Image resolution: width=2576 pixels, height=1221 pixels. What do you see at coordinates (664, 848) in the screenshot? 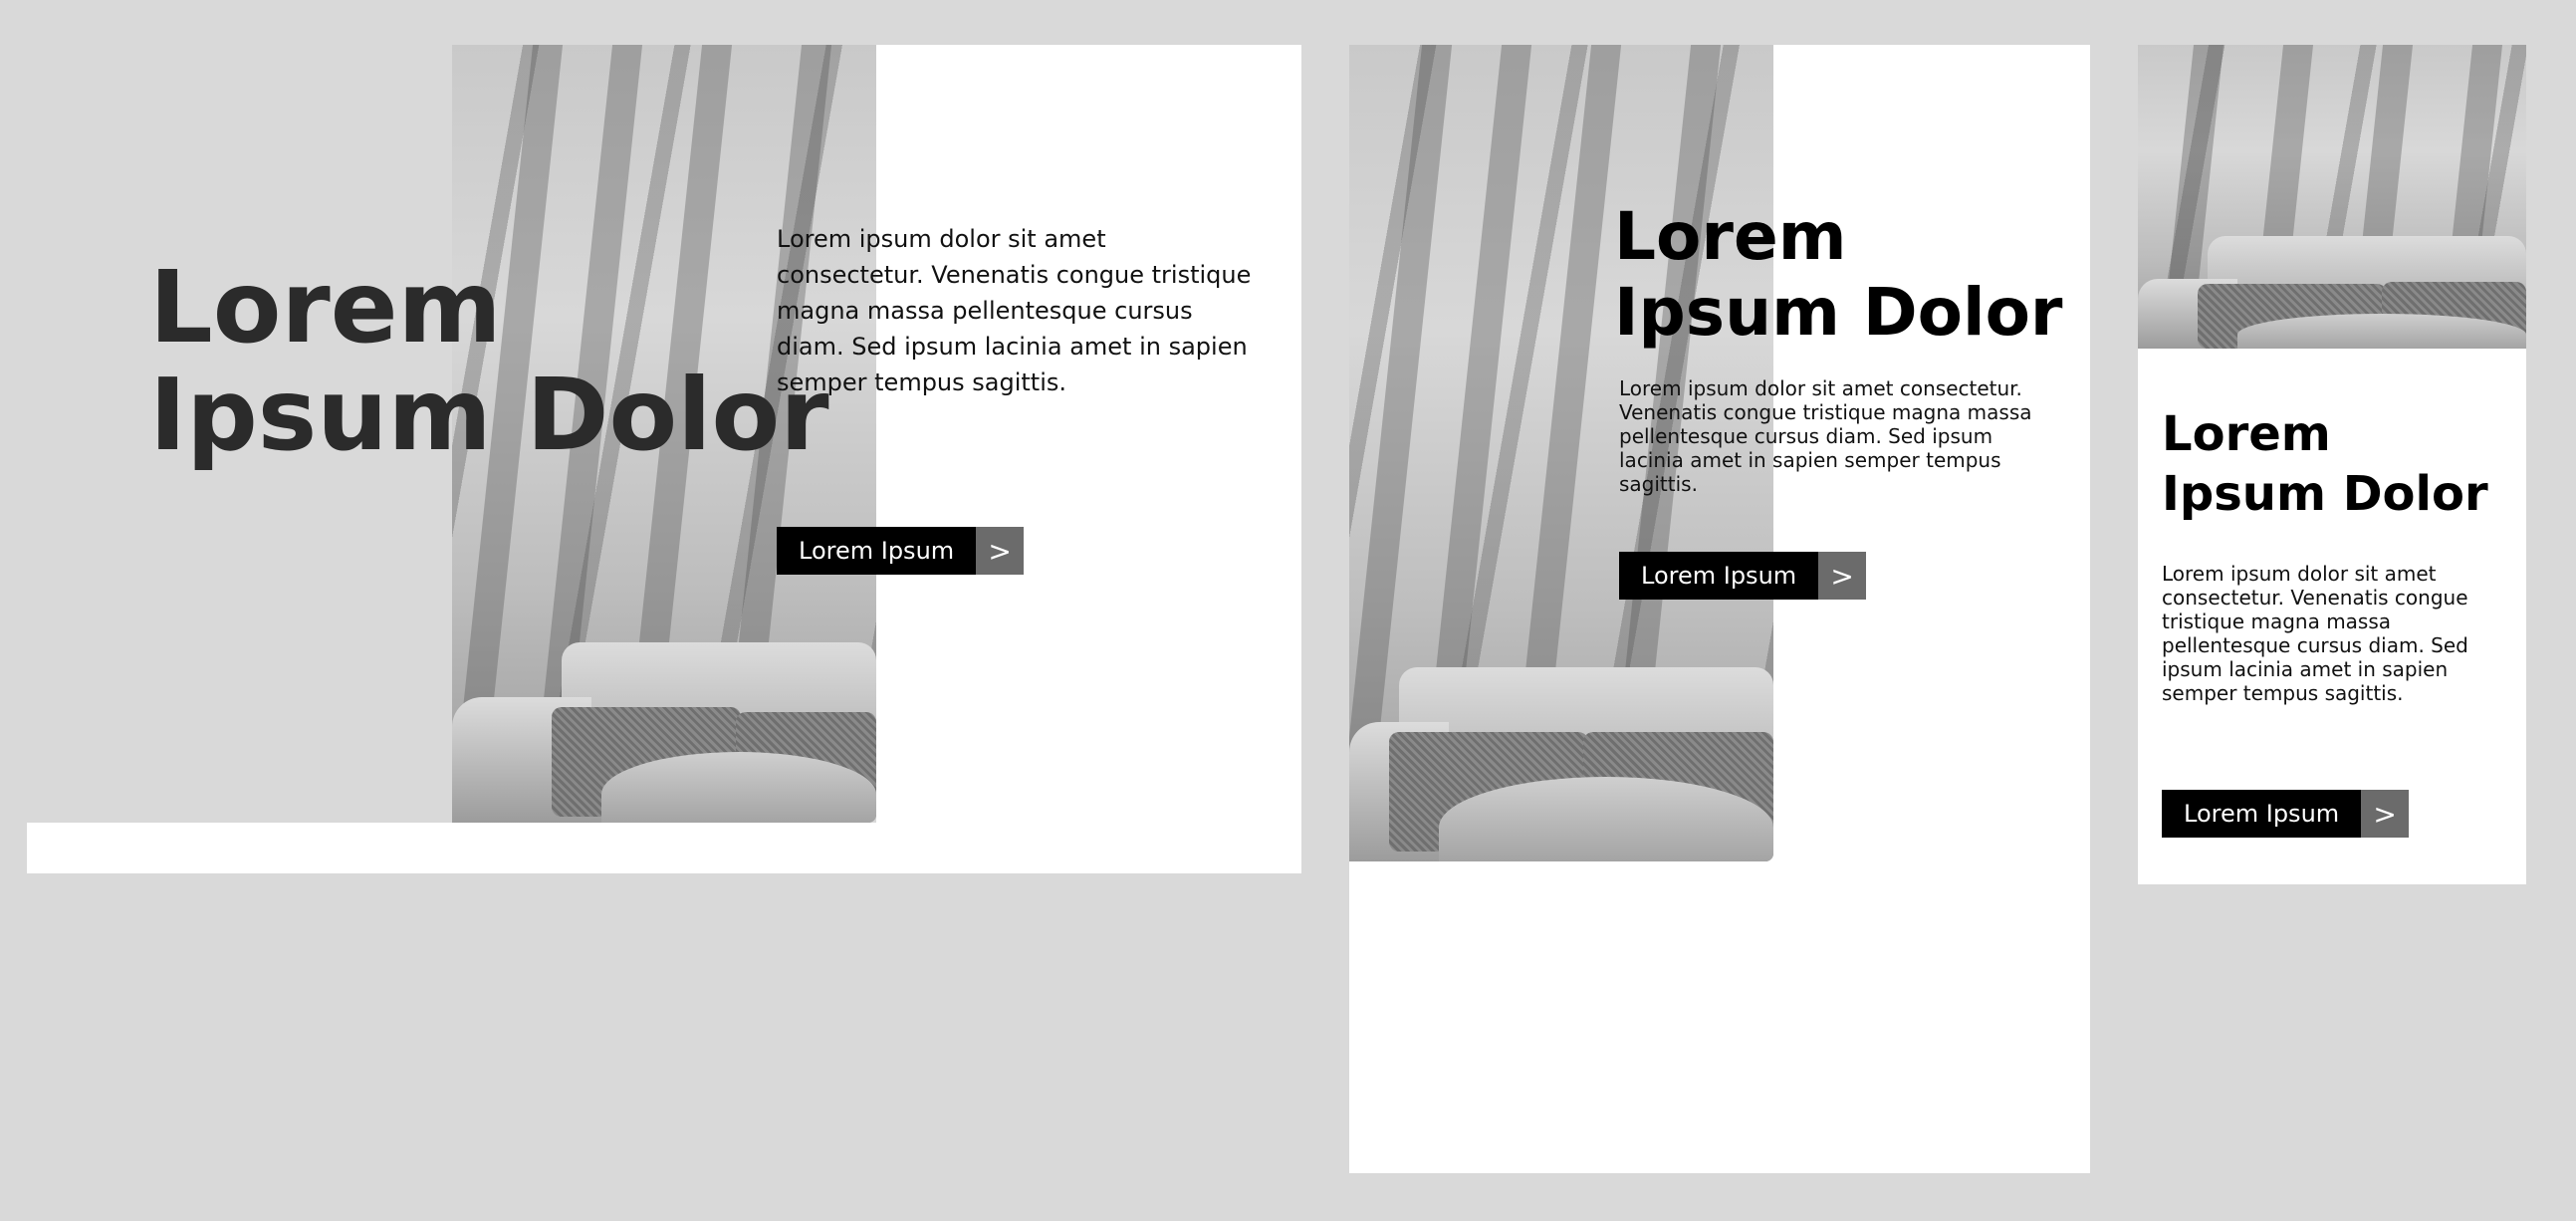
I see `hero-desktop-bottom-strip` at bounding box center [664, 848].